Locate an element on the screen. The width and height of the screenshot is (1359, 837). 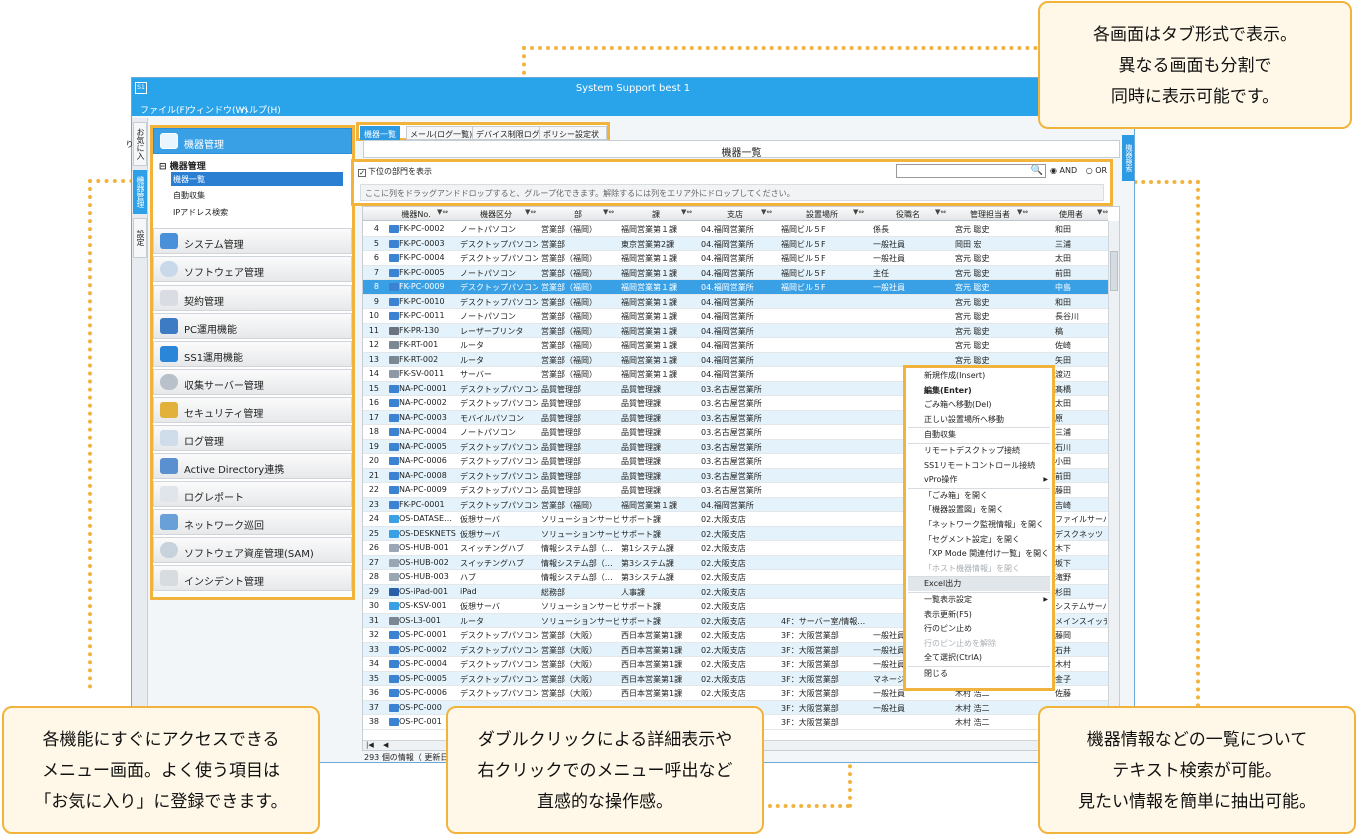
column-header: 機器区分 is located at coordinates (496, 214).